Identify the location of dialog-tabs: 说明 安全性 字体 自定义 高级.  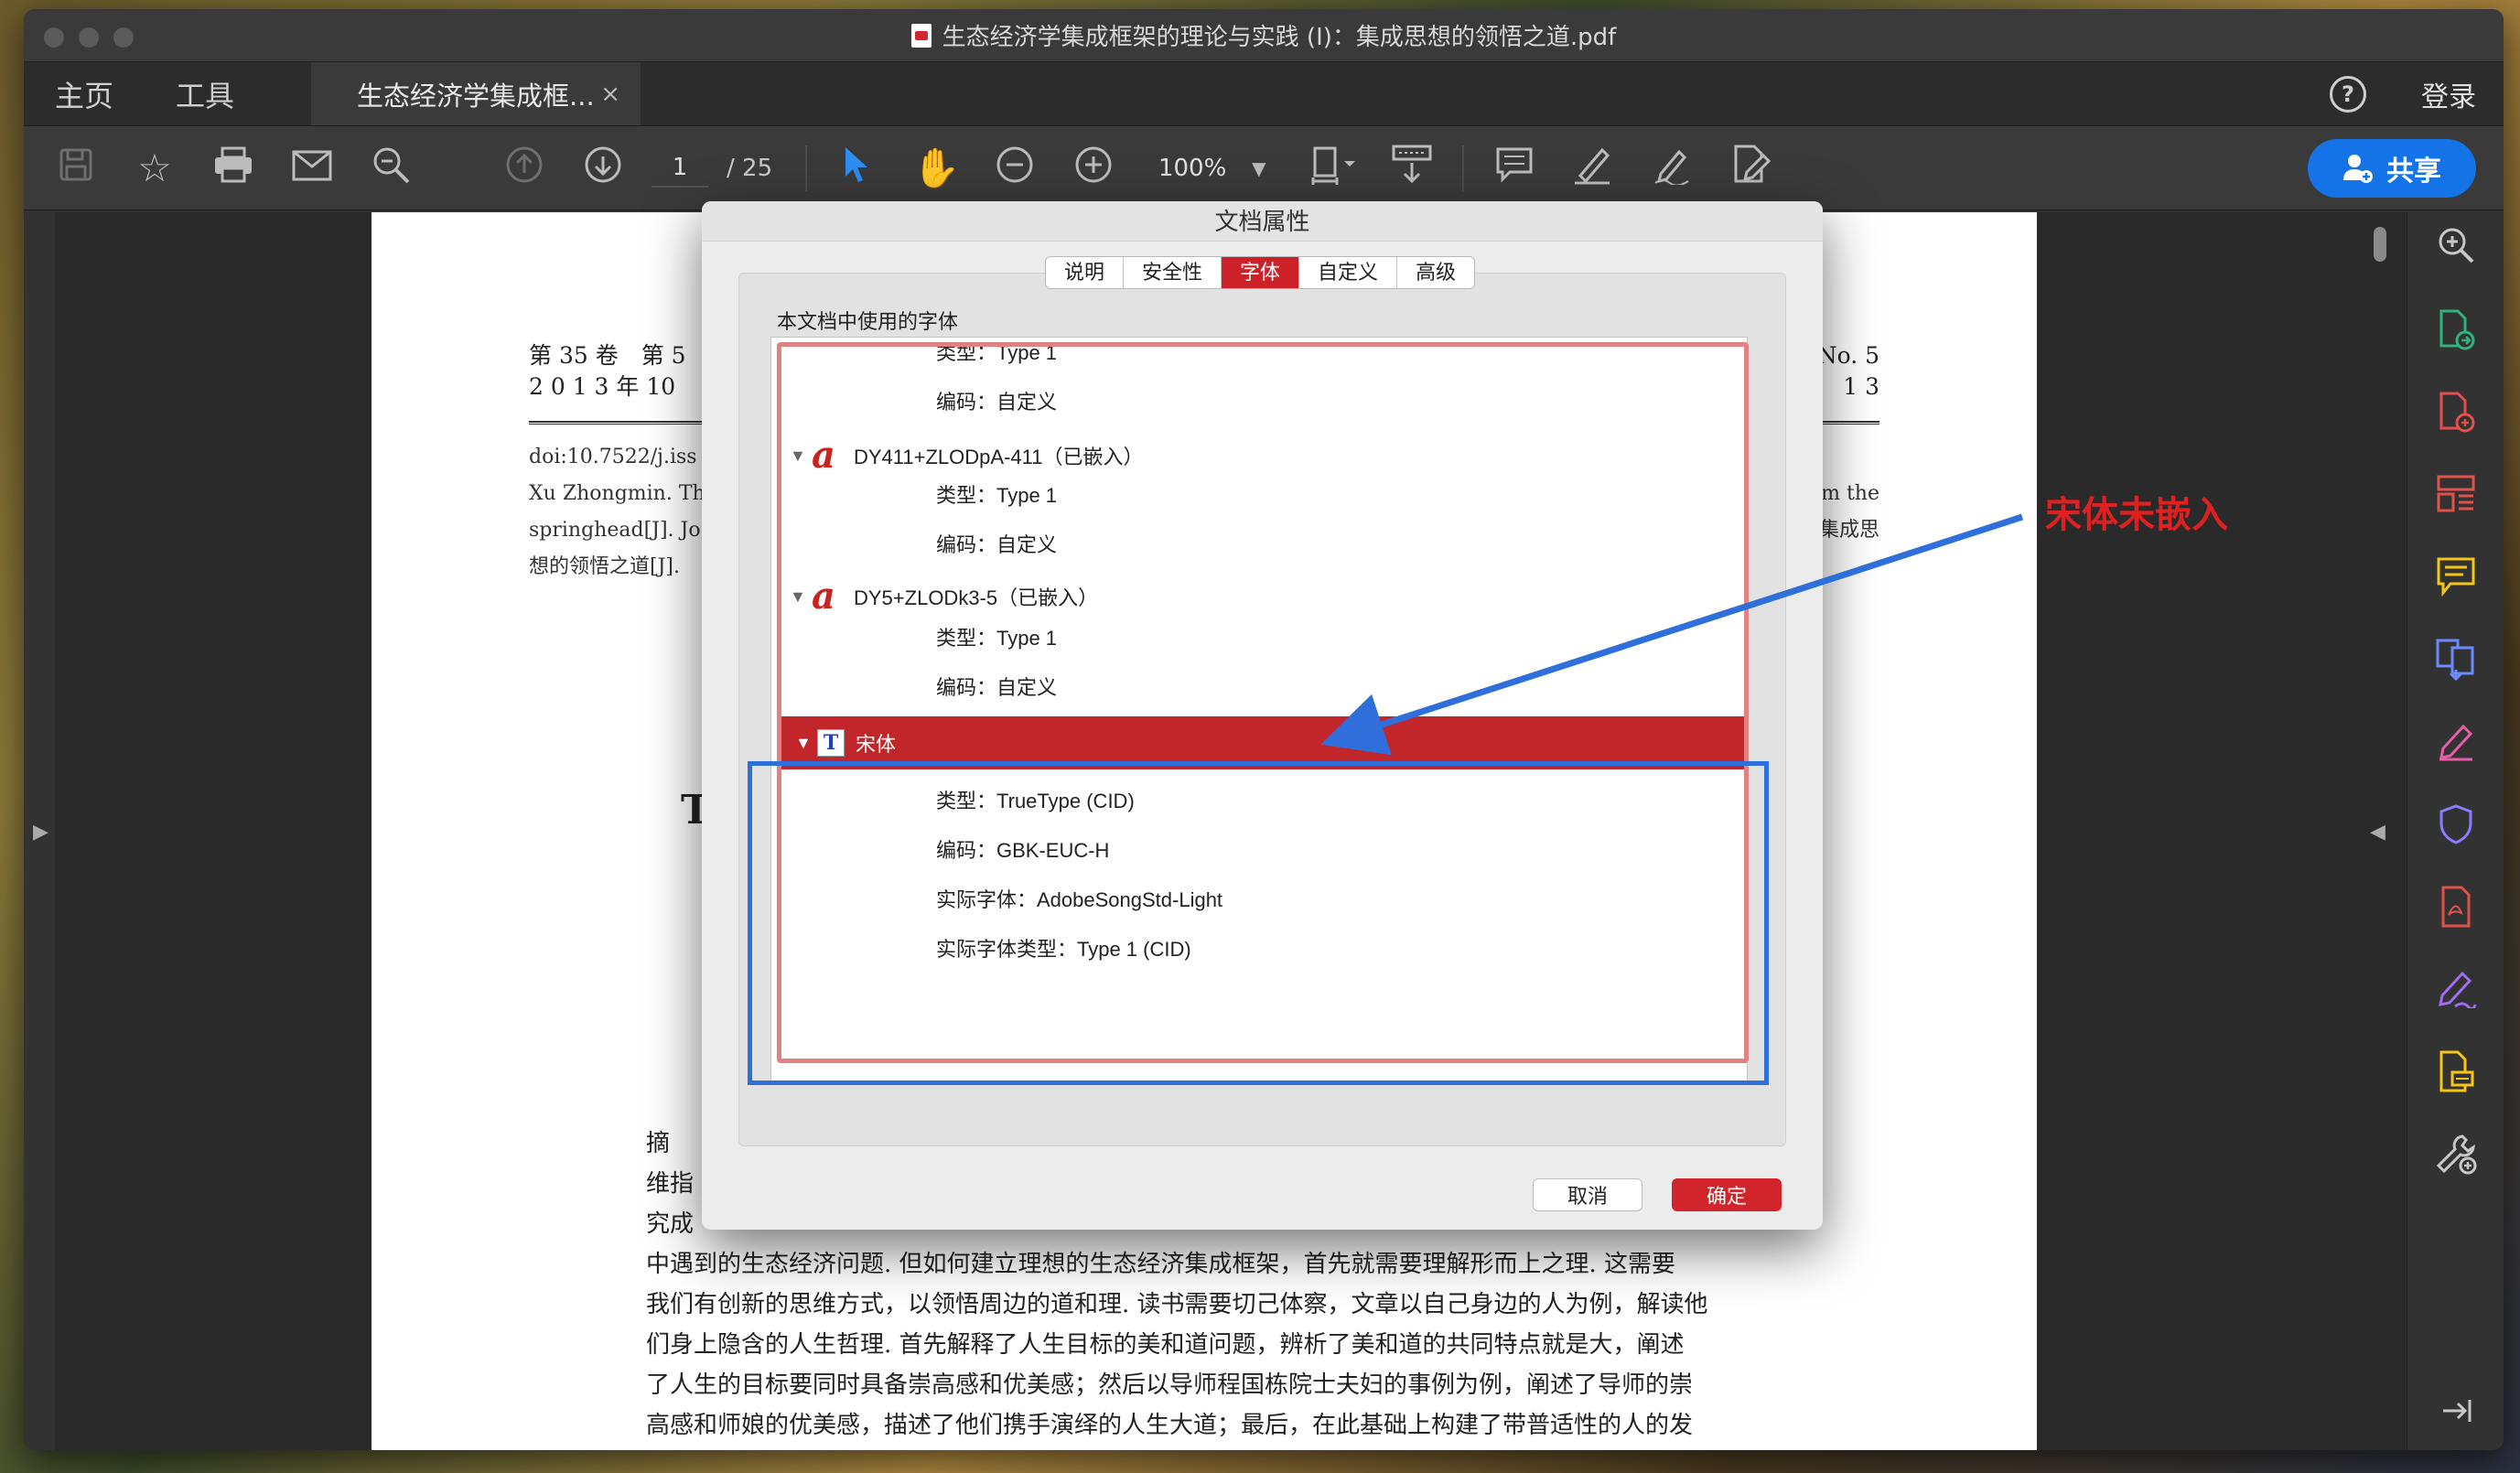
(1260, 272).